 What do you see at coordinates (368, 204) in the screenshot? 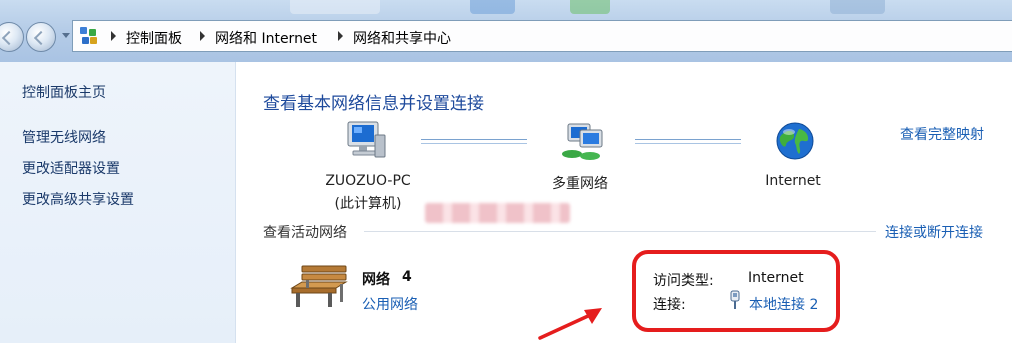
I see `computer-sub-label: (此计算机)` at bounding box center [368, 204].